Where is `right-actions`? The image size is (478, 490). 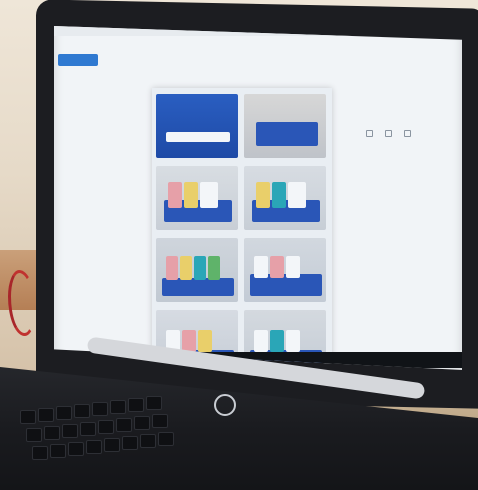 right-actions is located at coordinates (388, 133).